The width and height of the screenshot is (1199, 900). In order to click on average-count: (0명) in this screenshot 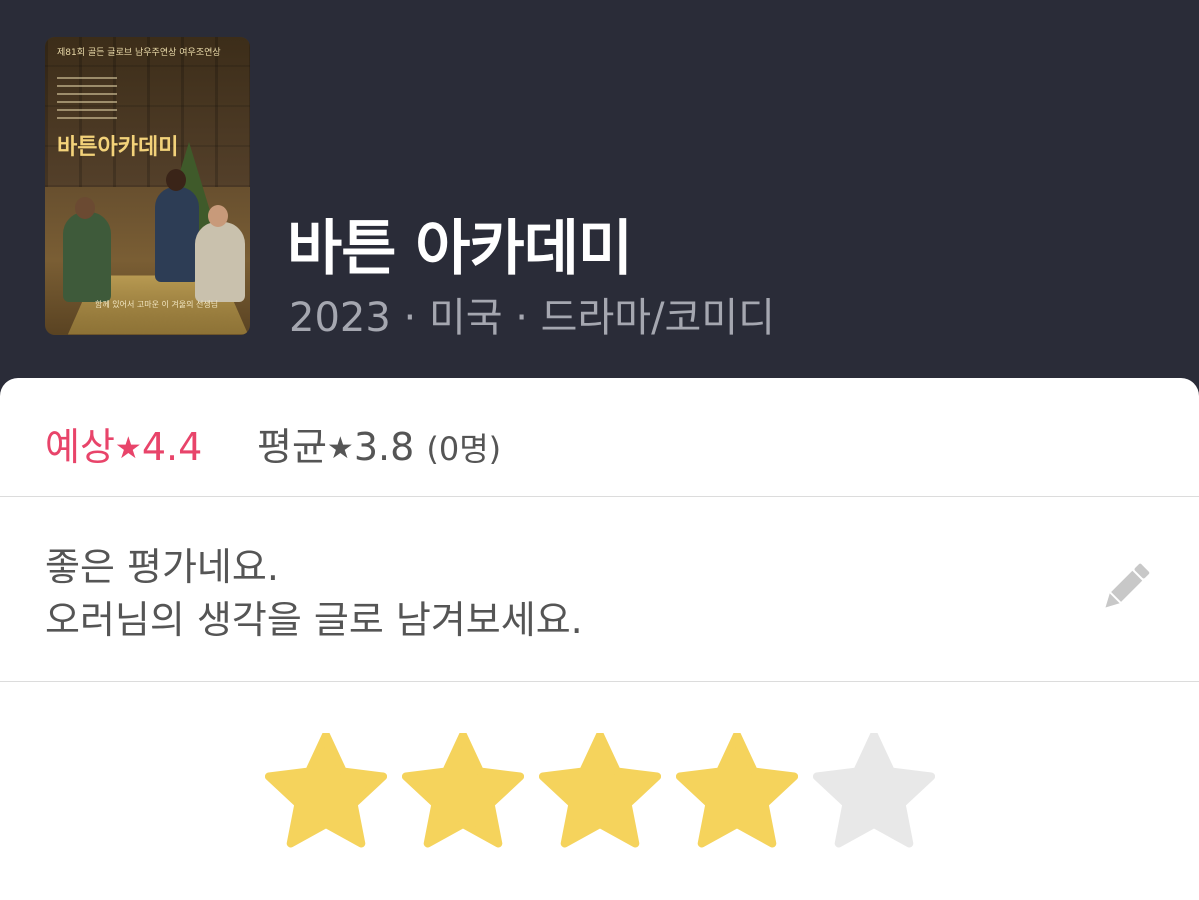, I will do `click(464, 449)`.